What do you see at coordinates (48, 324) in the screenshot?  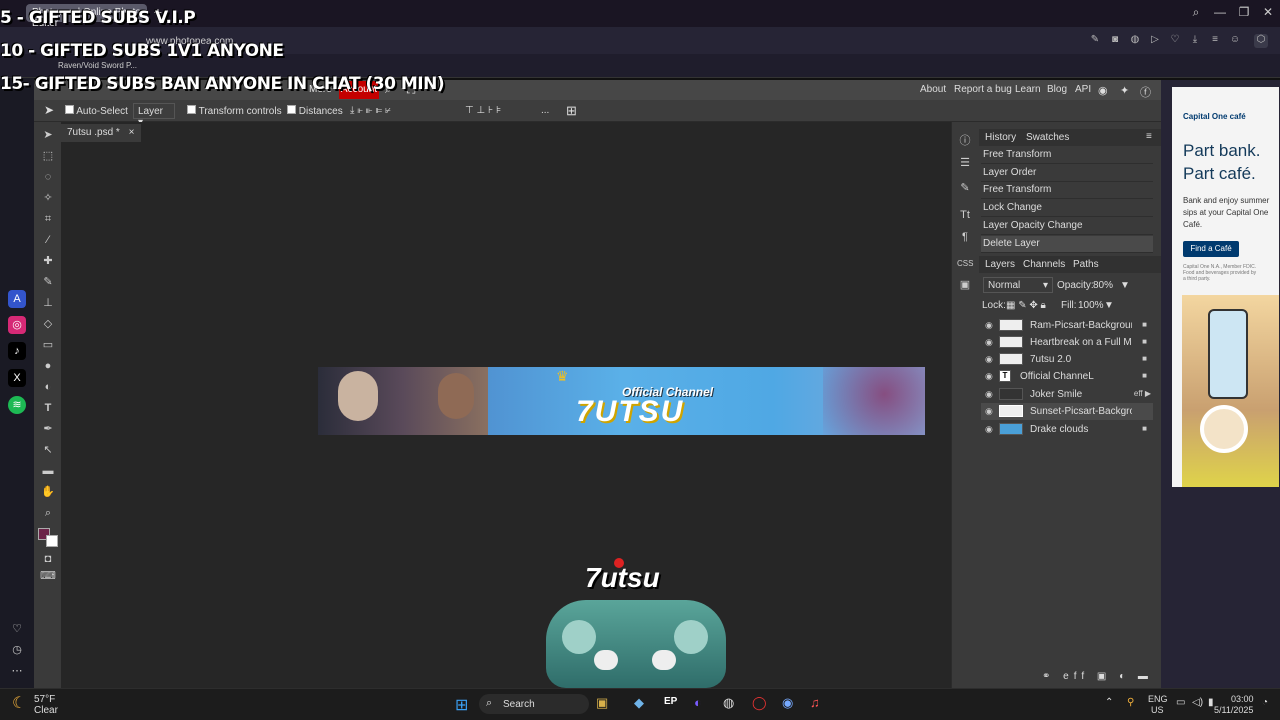 I see `eraser-tool-icon: ◇` at bounding box center [48, 324].